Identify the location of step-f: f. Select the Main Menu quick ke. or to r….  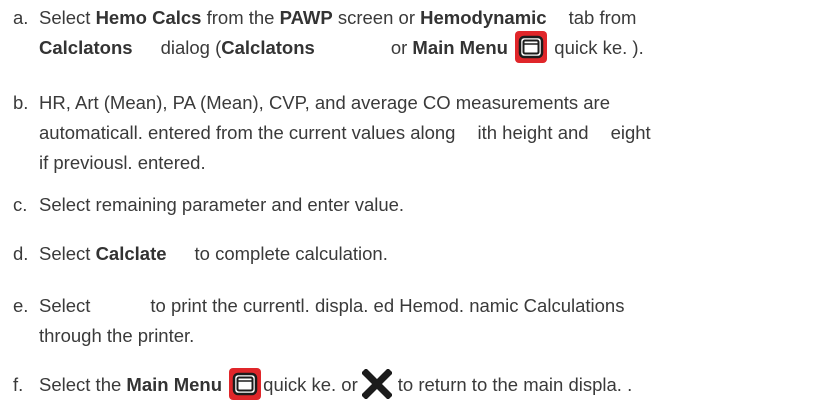
(323, 385).